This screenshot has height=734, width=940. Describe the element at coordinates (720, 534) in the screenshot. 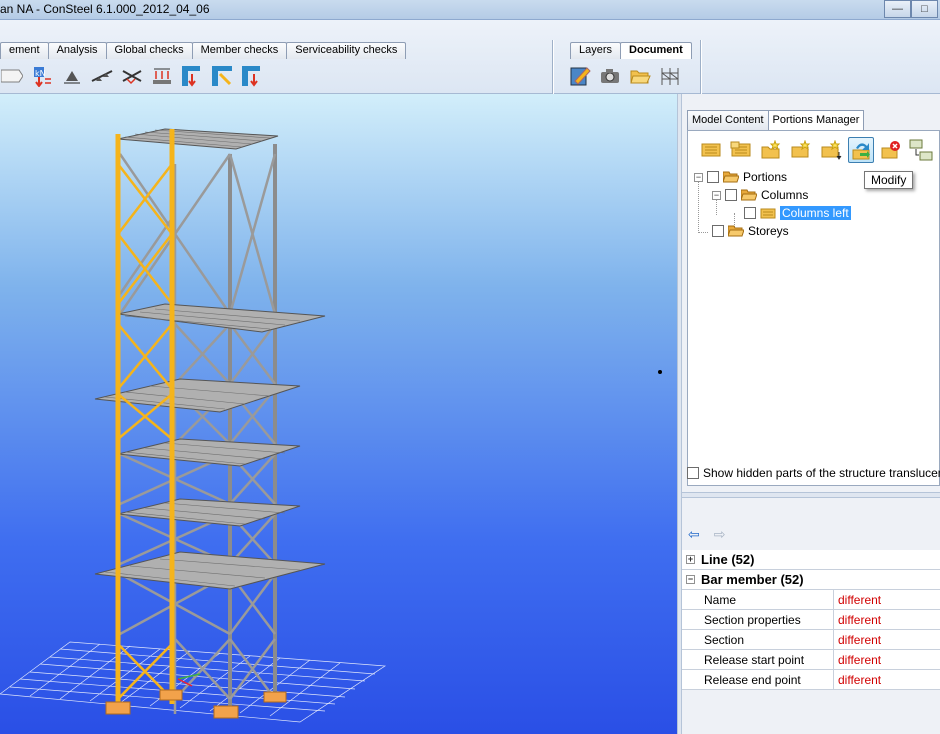

I see `forward-arrow-icon: ⇨` at that location.